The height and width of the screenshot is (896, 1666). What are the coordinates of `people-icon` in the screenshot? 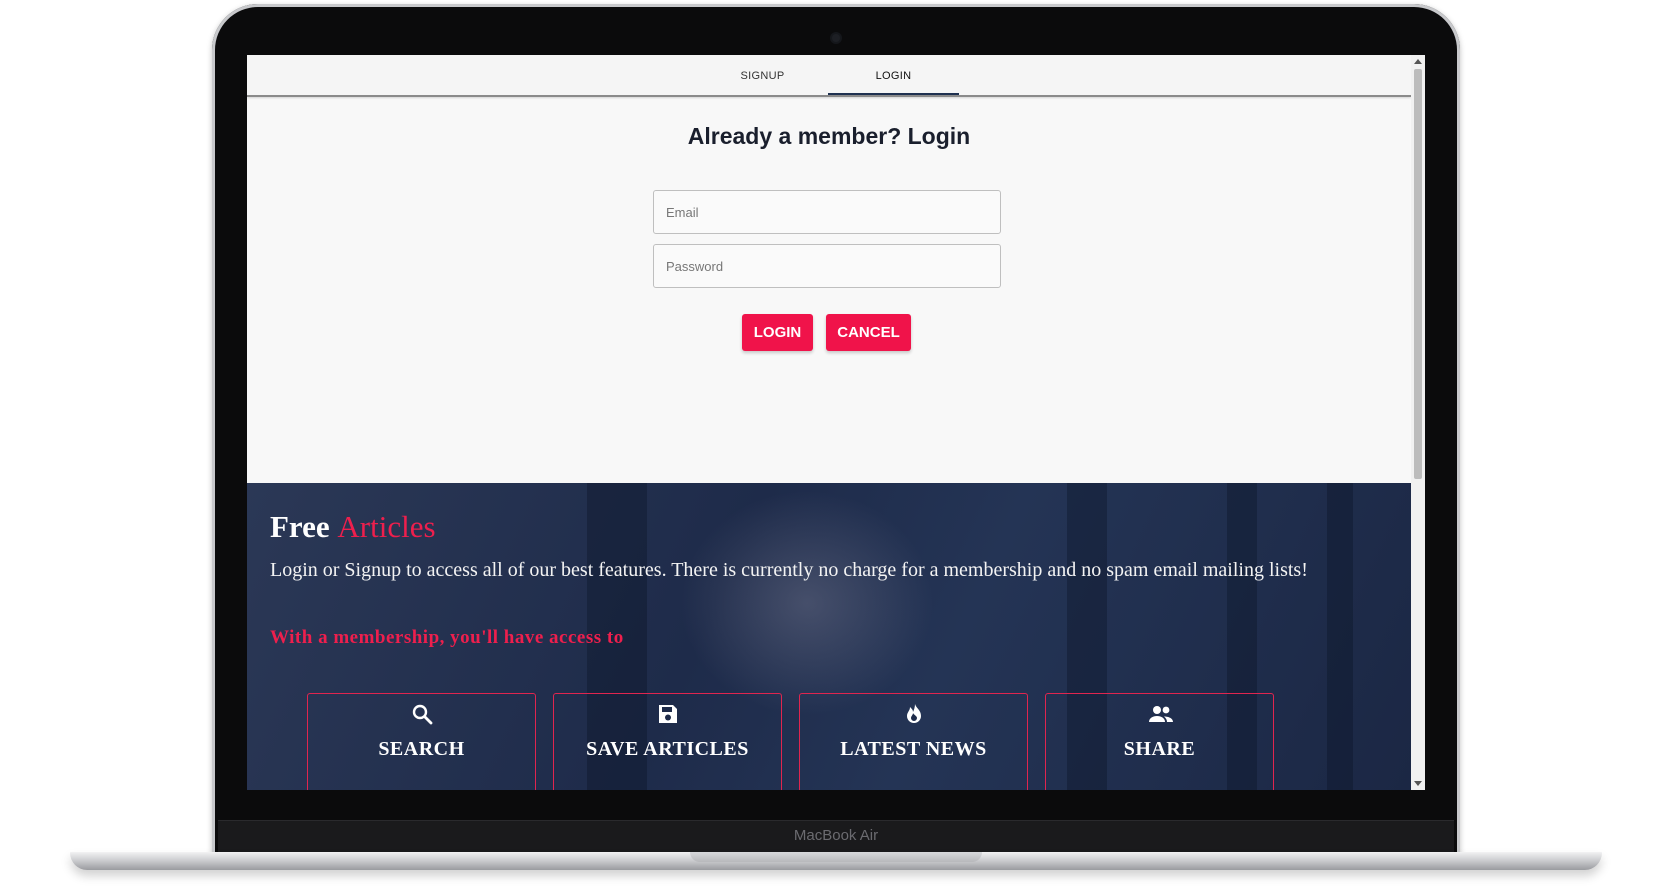 It's located at (1161, 714).